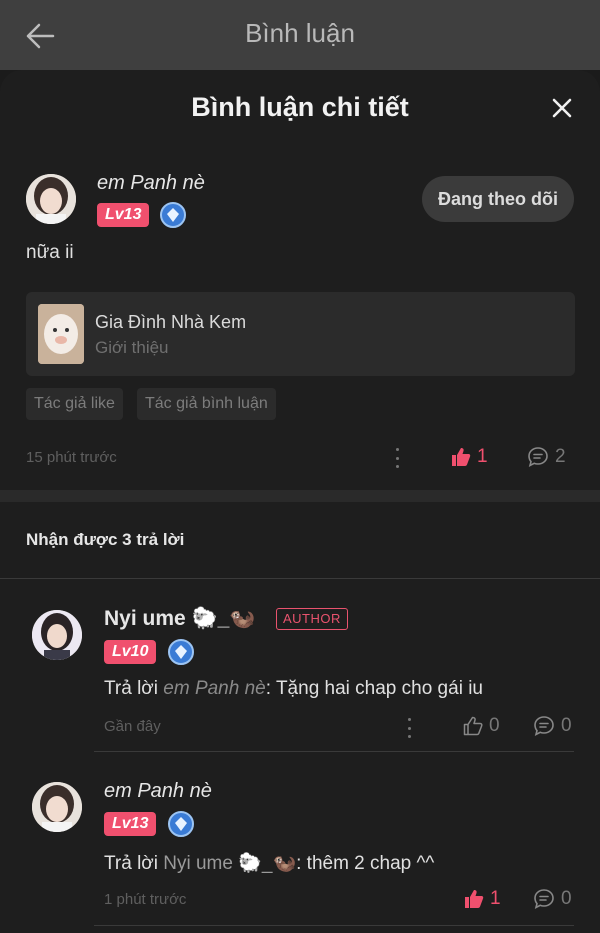  I want to click on book-card: Gia Đình Nhà Kem Giới thiệu, so click(300, 334).